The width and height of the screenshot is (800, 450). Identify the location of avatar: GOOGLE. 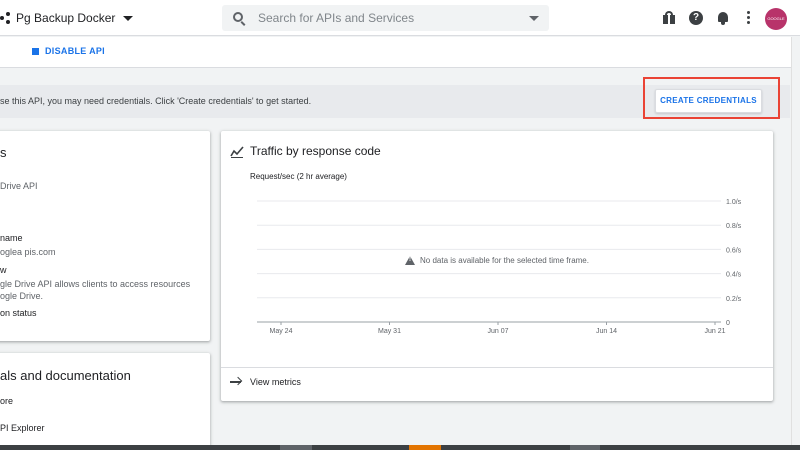
(776, 19).